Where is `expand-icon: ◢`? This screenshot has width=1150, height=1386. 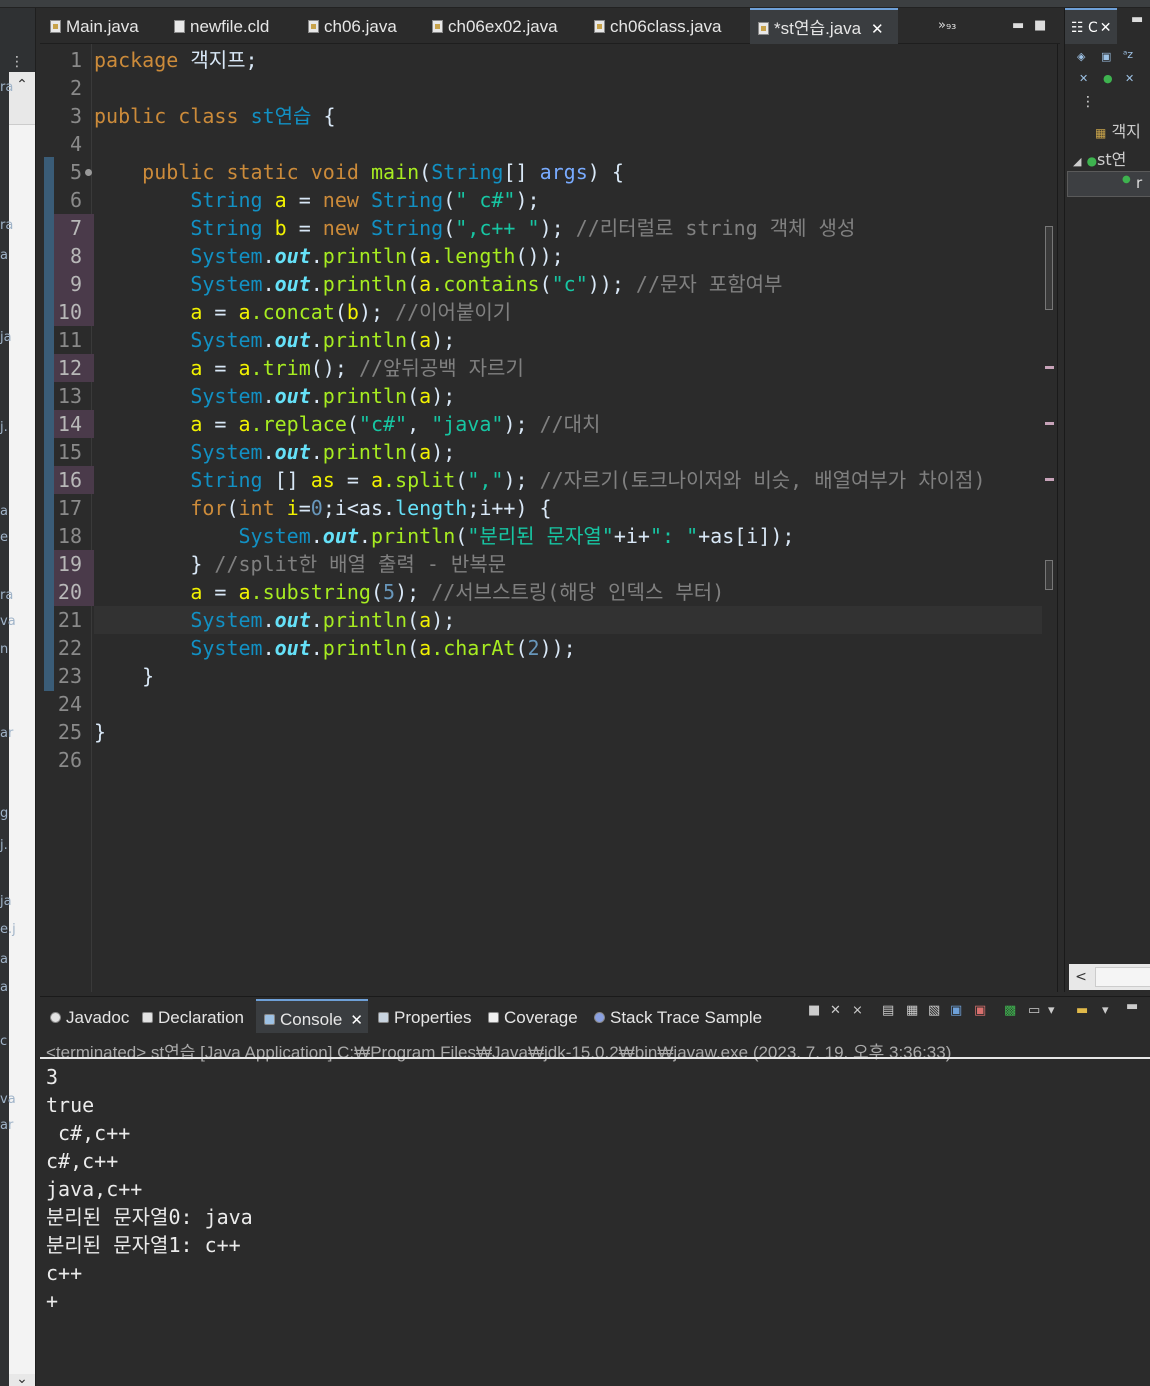 expand-icon: ◢ is located at coordinates (1077, 161).